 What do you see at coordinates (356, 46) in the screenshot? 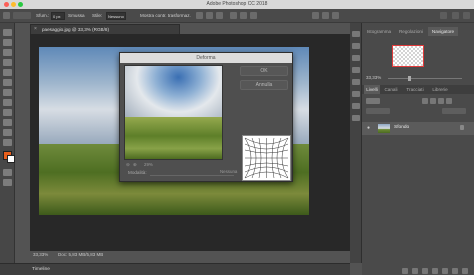
I see `properties-icon` at bounding box center [356, 46].